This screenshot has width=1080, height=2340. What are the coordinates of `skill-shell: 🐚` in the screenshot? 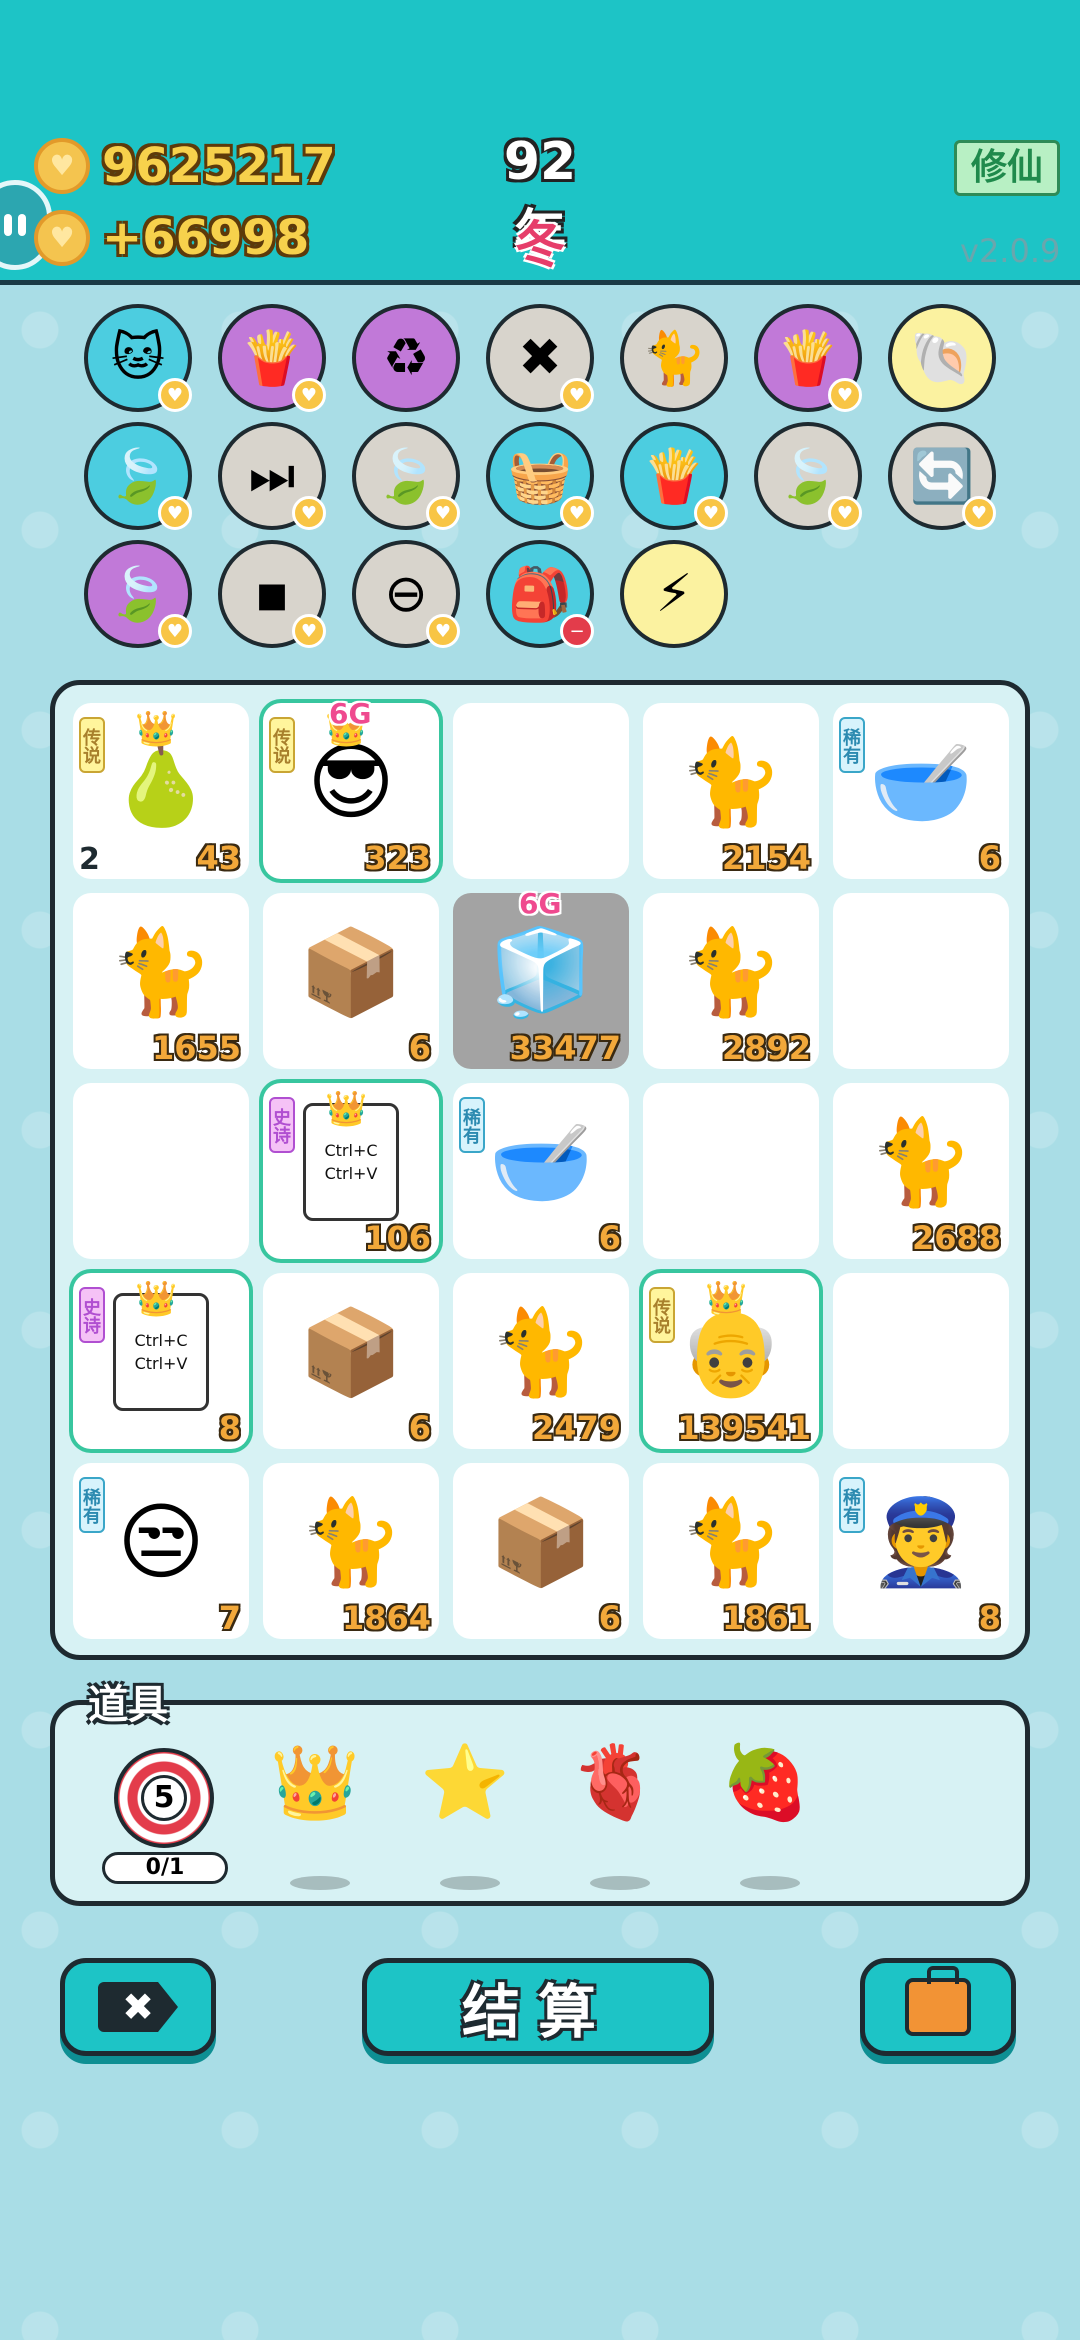 It's located at (942, 358).